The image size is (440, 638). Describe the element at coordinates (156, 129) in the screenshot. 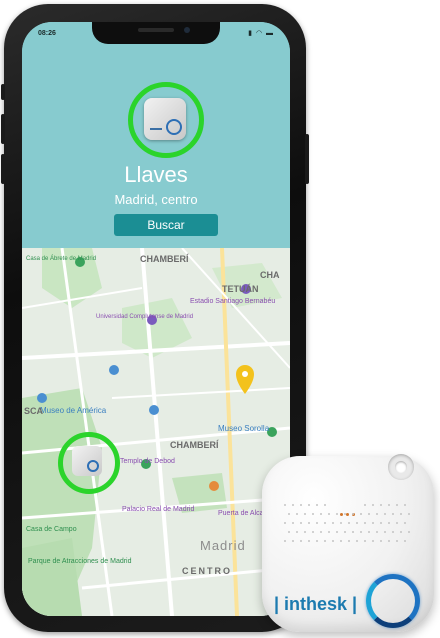

I see `brand-mark-mini` at that location.